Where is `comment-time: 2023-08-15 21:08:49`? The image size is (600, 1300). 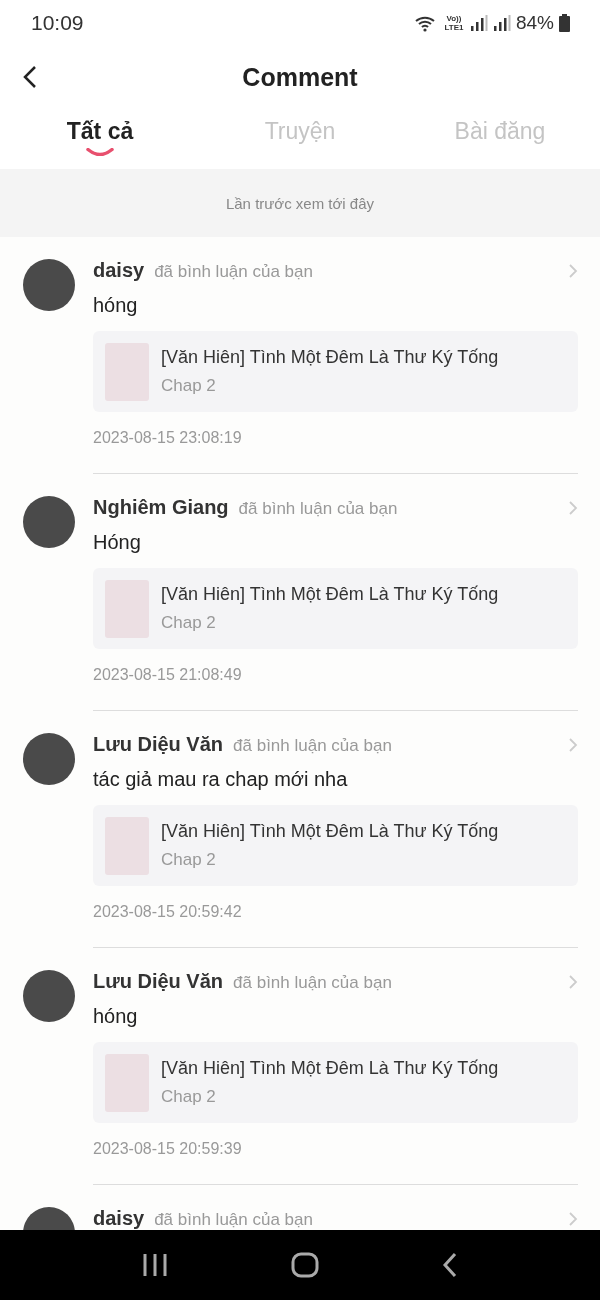 comment-time: 2023-08-15 21:08:49 is located at coordinates (168, 675).